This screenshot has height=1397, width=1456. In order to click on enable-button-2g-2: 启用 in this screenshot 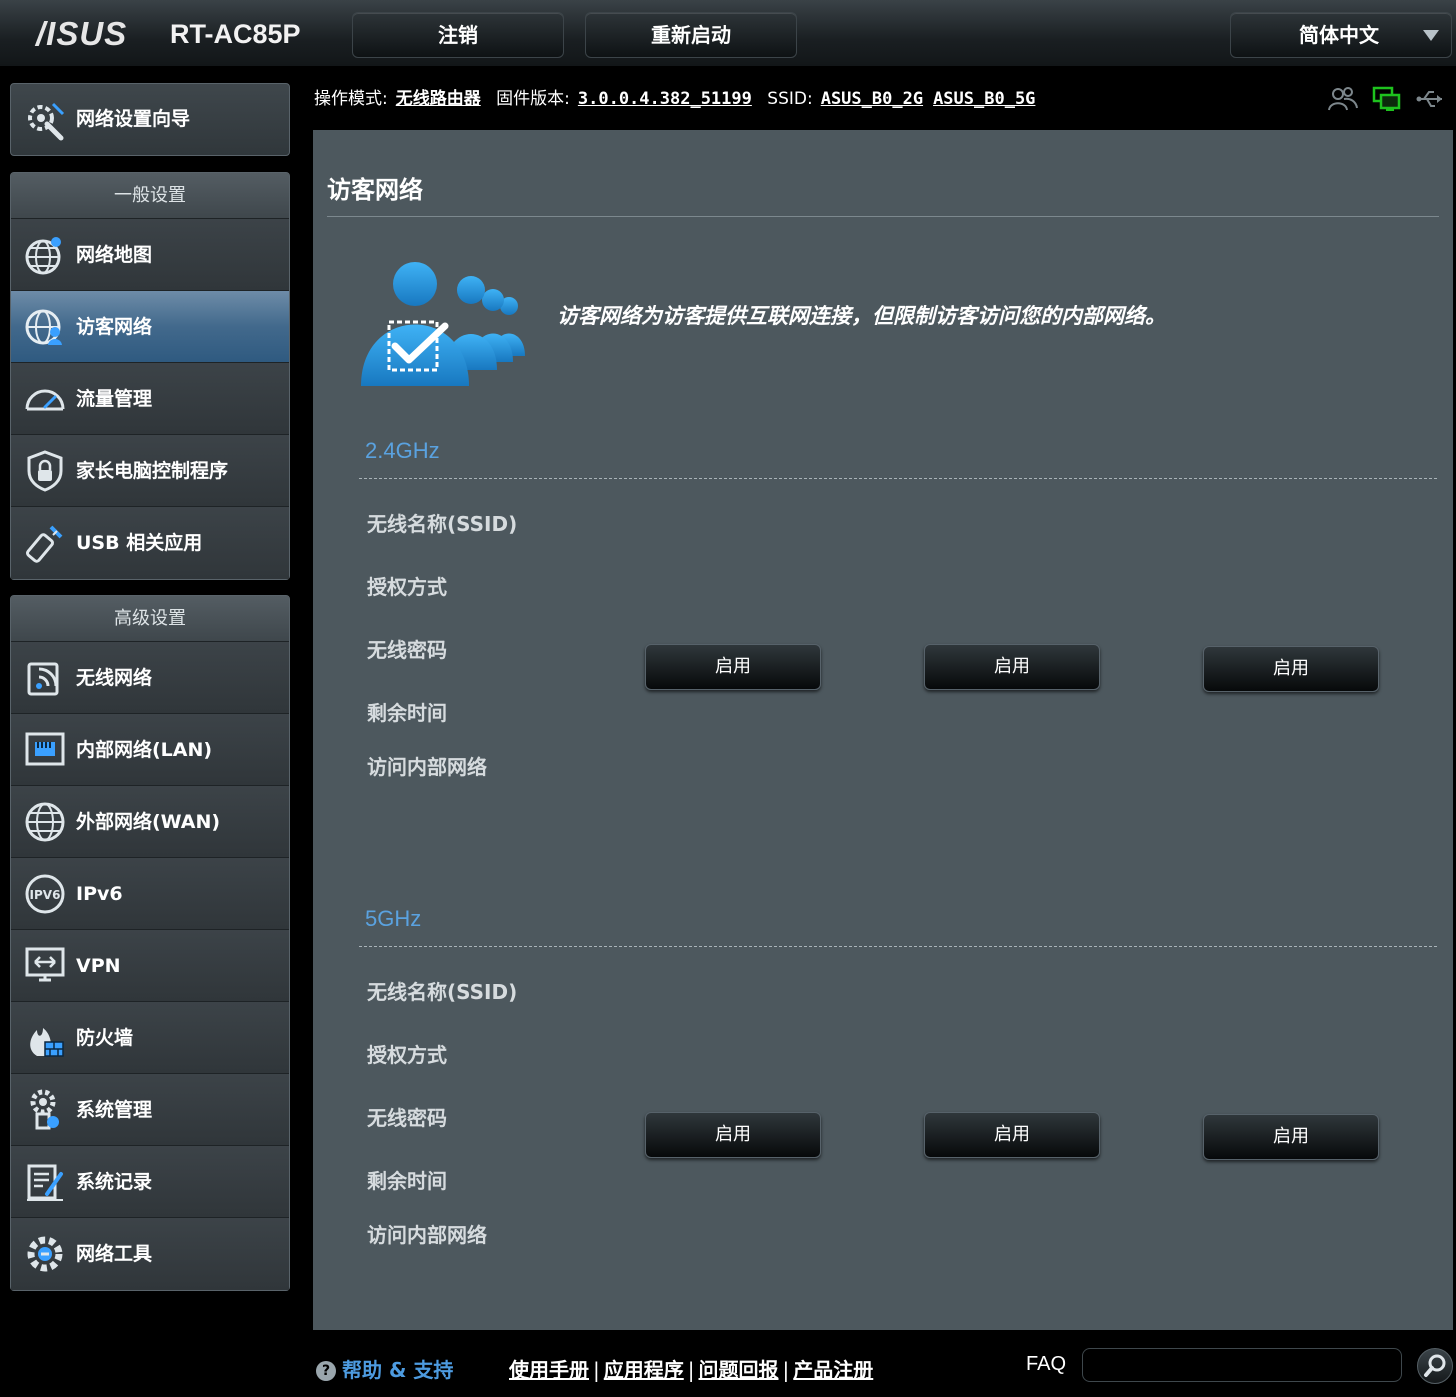, I will do `click(1012, 667)`.